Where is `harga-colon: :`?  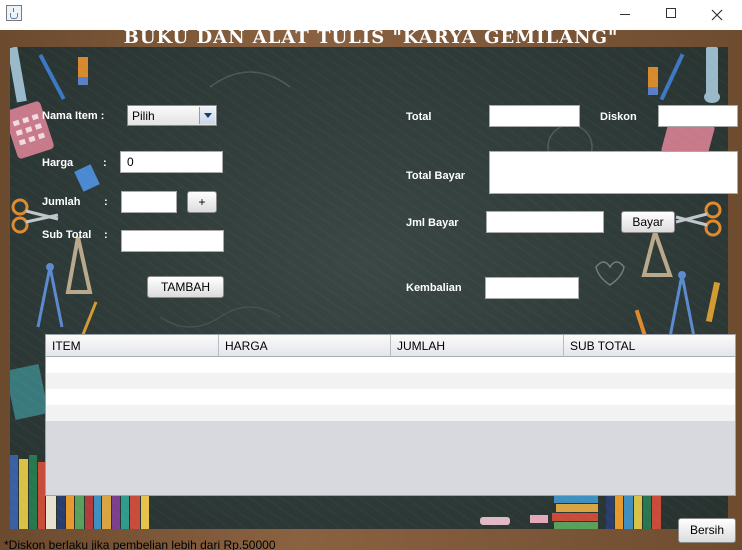
harga-colon: : is located at coordinates (105, 163).